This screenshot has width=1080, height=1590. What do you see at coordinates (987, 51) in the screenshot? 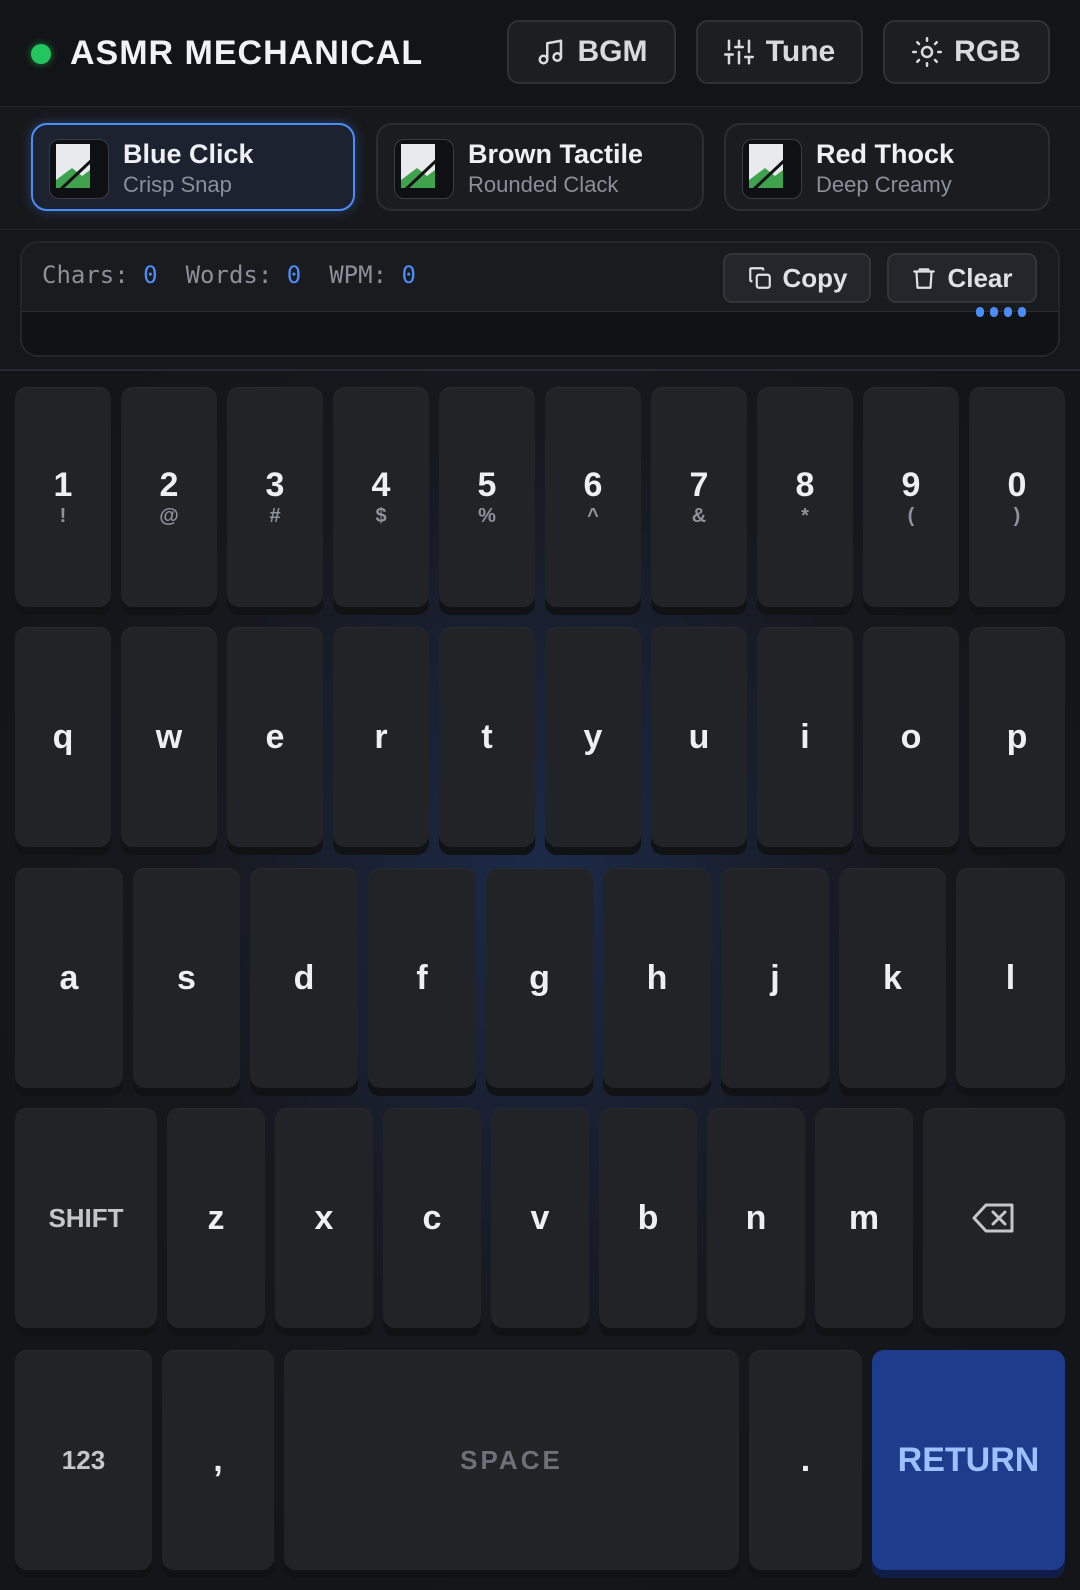
I see `rgb-label: RGB` at bounding box center [987, 51].